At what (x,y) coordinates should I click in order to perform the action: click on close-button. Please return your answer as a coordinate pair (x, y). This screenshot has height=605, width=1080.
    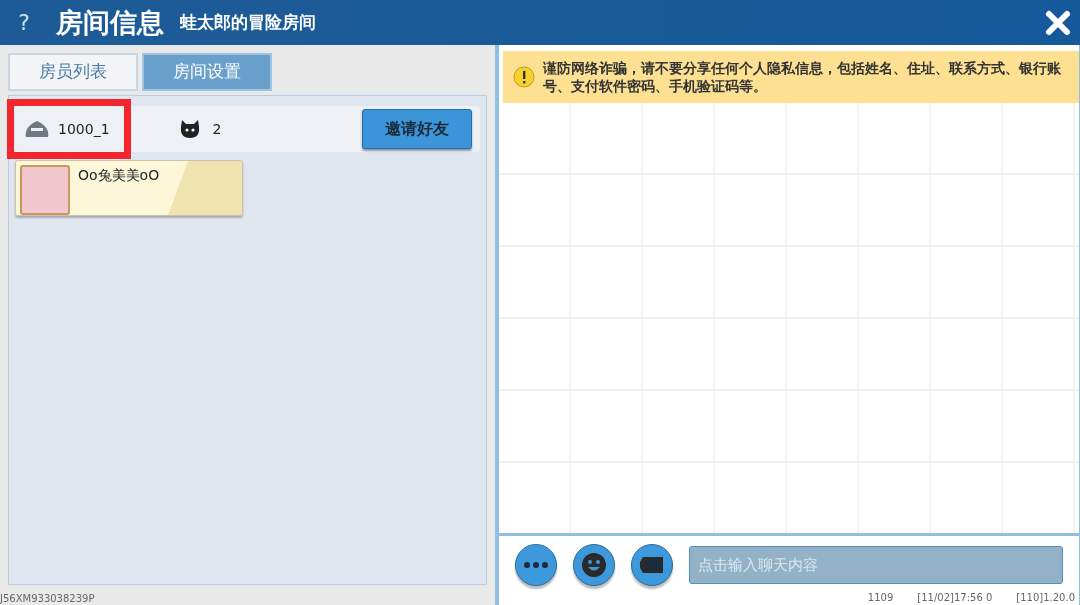
    Looking at the image, I should click on (1058, 22).